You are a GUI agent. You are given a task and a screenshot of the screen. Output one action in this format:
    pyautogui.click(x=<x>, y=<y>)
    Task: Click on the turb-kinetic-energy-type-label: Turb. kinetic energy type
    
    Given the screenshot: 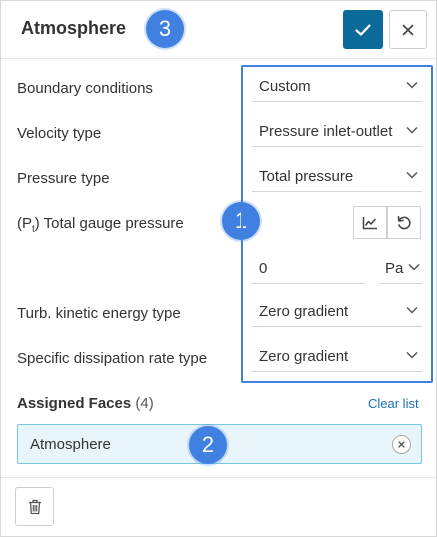 What is the action you would take?
    pyautogui.click(x=99, y=313)
    